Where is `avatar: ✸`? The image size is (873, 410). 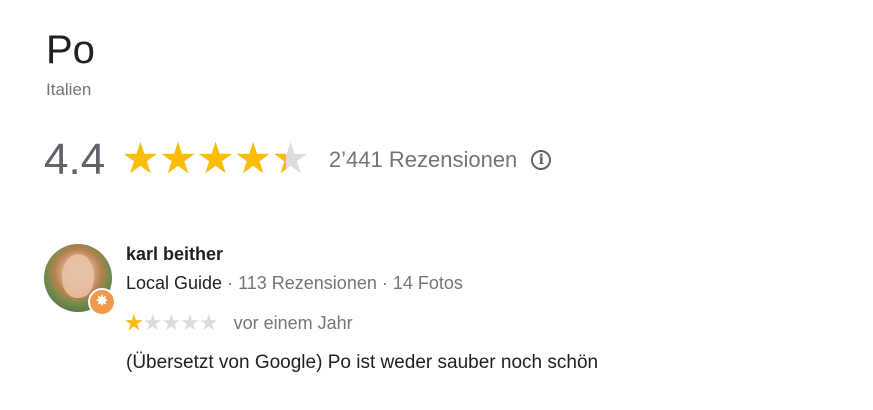 avatar: ✸ is located at coordinates (80, 280).